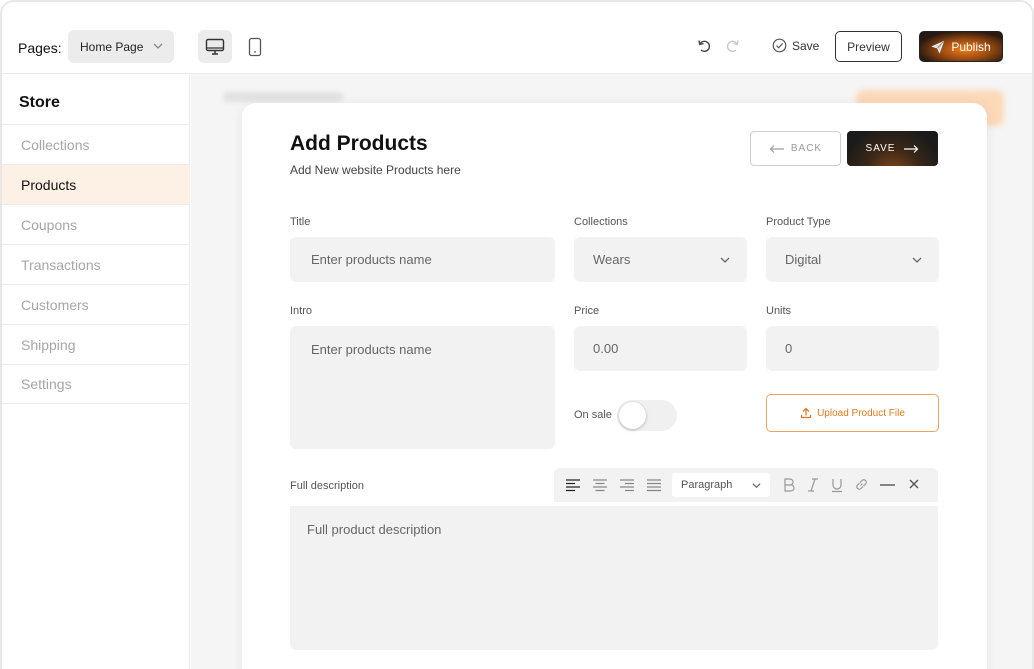 Image resolution: width=1034 pixels, height=669 pixels. Describe the element at coordinates (654, 485) in the screenshot. I see `align-justify-icon` at that location.